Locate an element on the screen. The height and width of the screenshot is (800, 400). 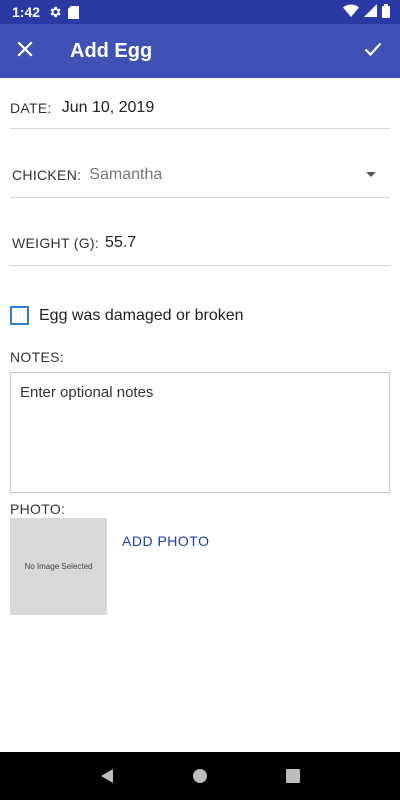
chicken-value: Samantha is located at coordinates (126, 174).